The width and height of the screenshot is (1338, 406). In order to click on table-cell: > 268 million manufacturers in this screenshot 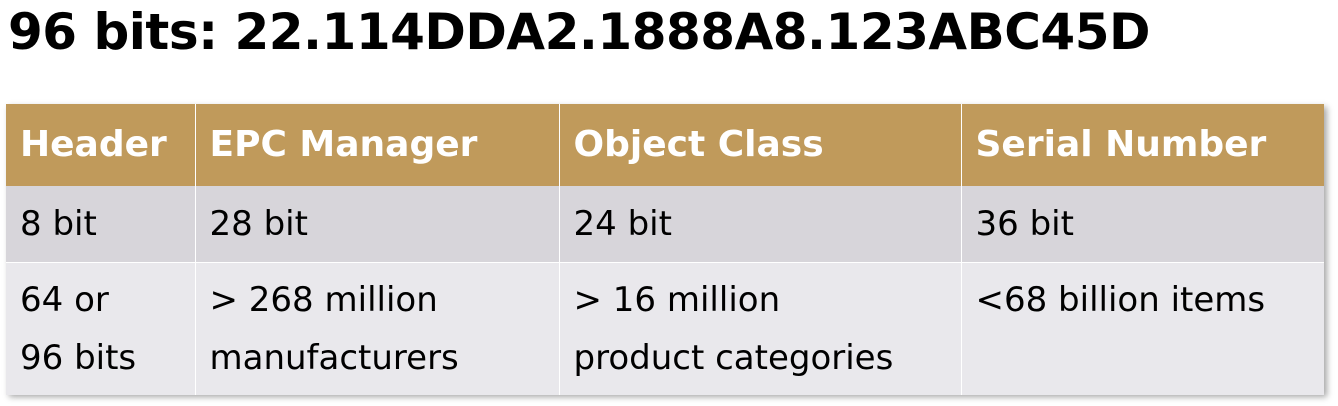, I will do `click(377, 328)`.